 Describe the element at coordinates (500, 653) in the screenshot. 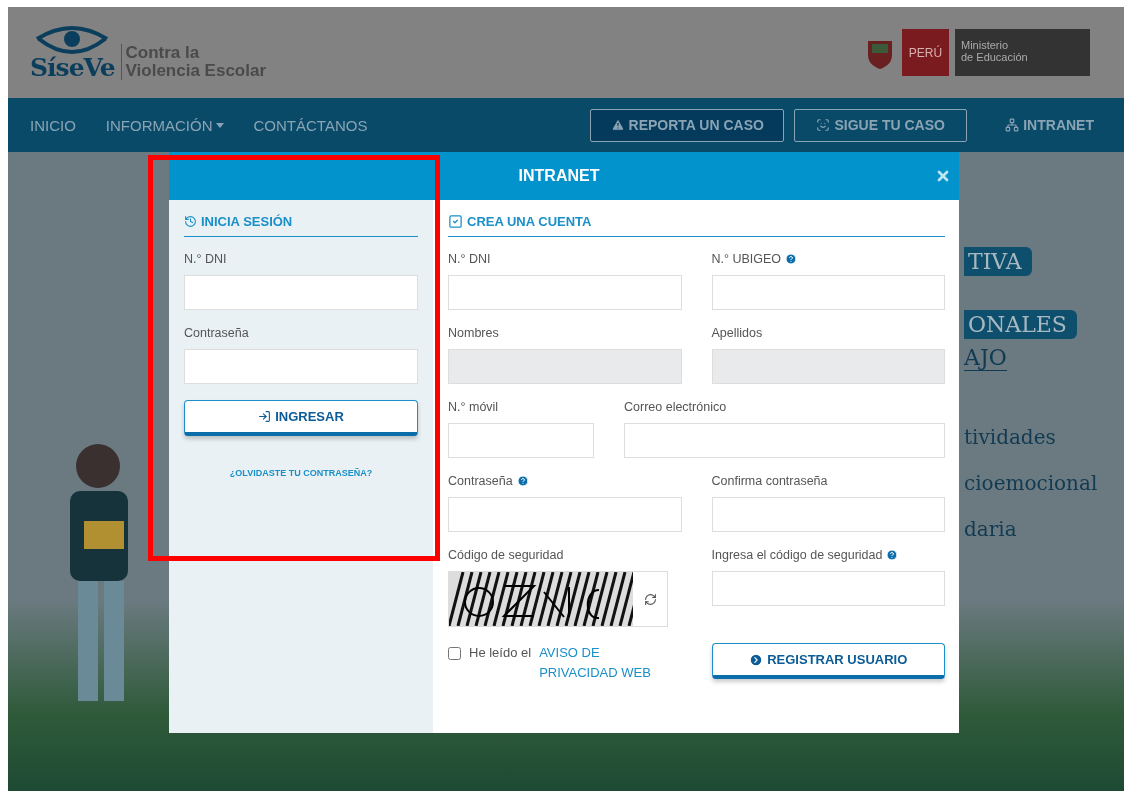

I see `privacy-text: He leído el` at that location.